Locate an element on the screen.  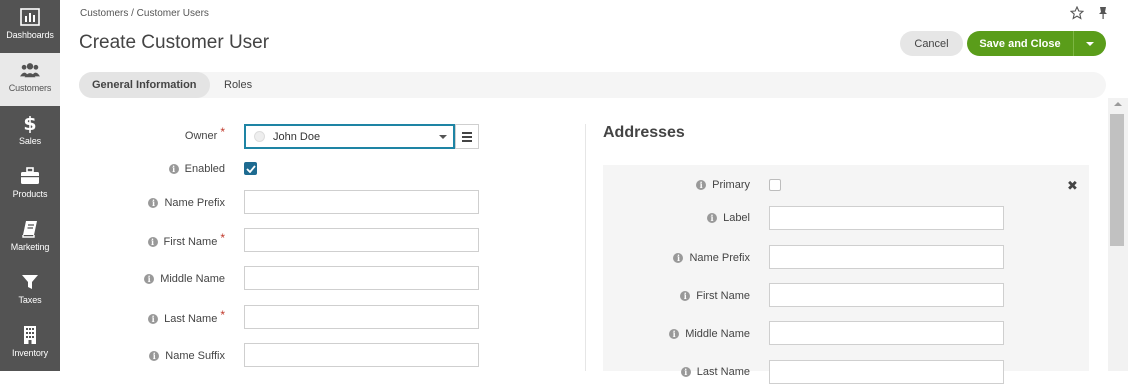
scroll-thumb is located at coordinates (1117, 180).